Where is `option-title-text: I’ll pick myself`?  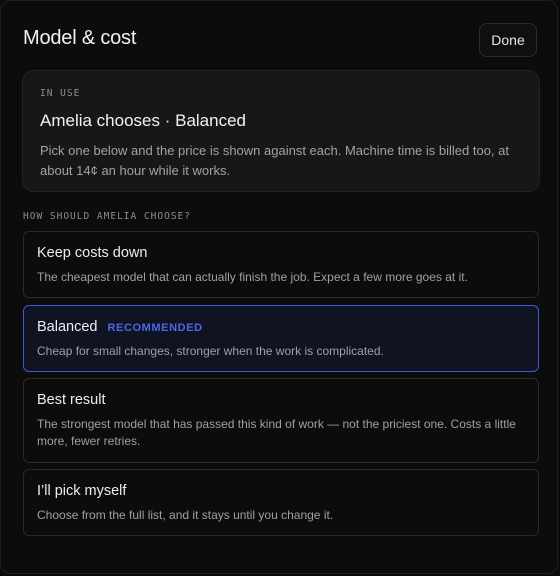
option-title-text: I’ll pick myself is located at coordinates (82, 491).